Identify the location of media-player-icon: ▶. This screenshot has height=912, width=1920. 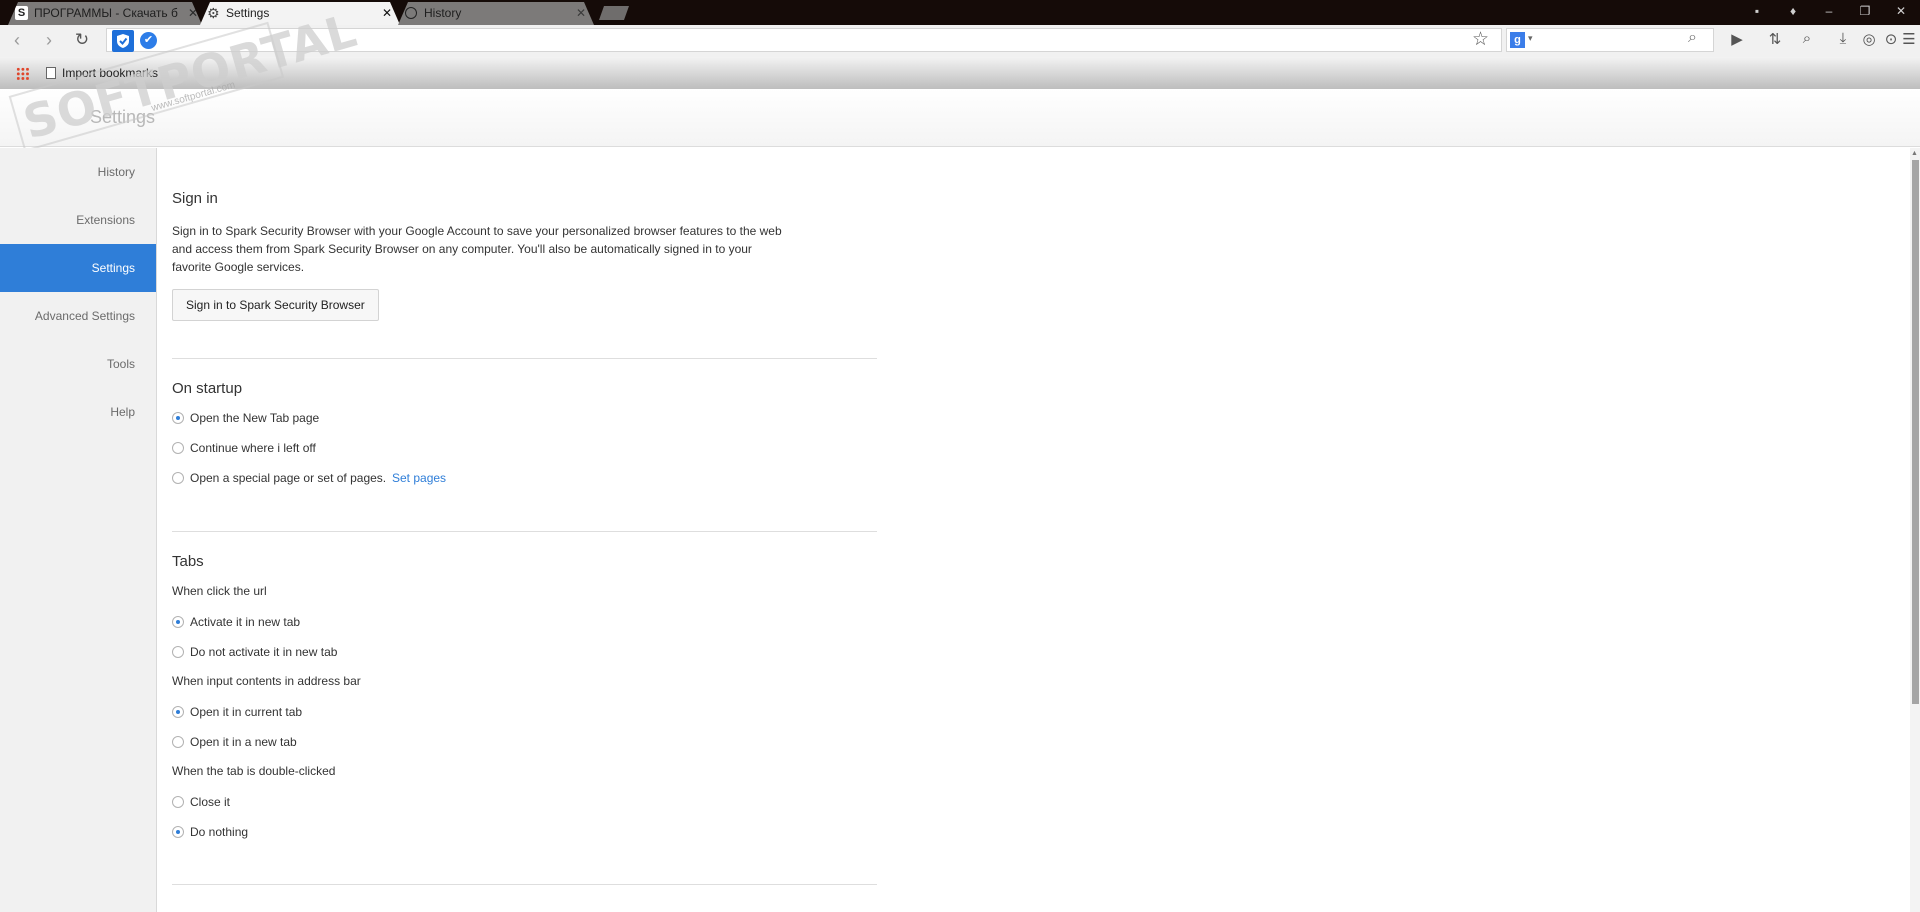
(1737, 39).